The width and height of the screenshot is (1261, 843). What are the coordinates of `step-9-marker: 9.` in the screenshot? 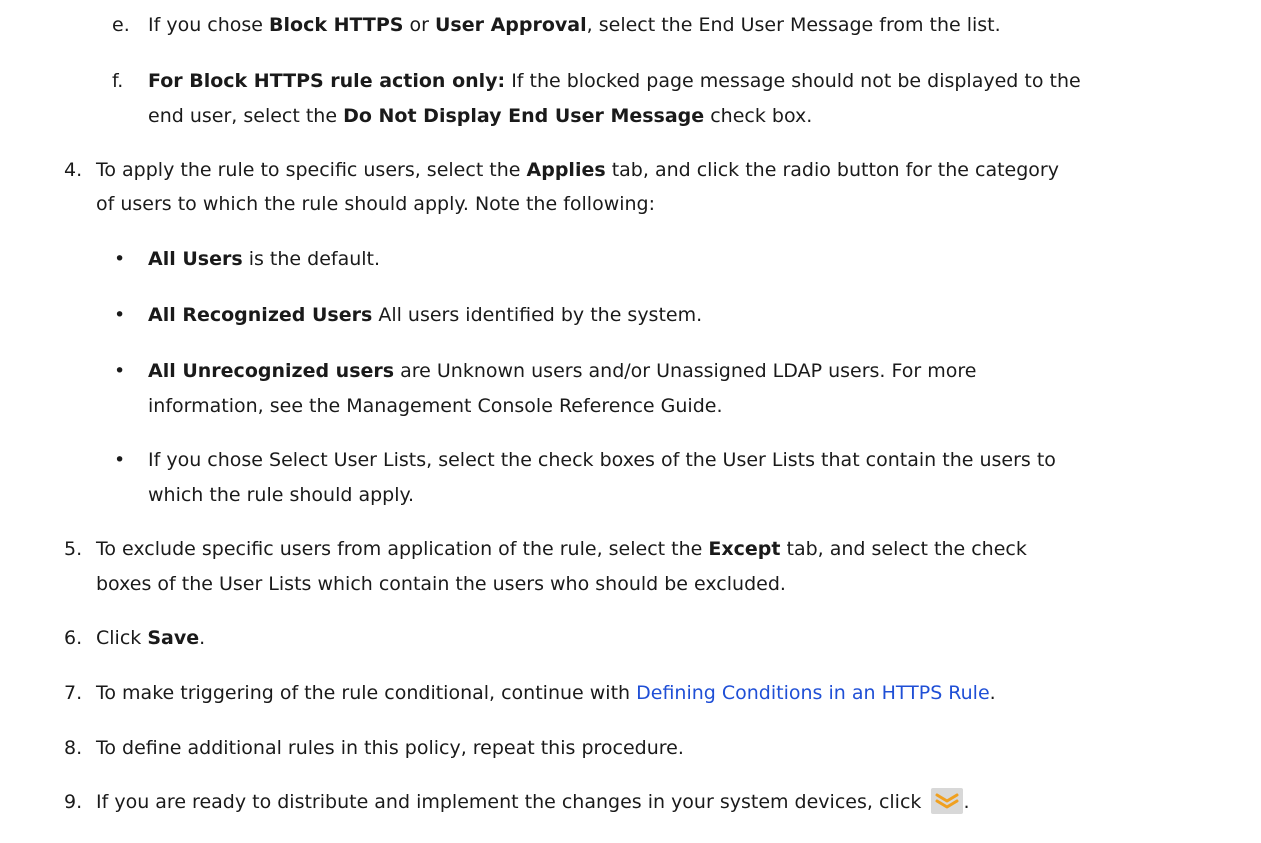 It's located at (73, 802).